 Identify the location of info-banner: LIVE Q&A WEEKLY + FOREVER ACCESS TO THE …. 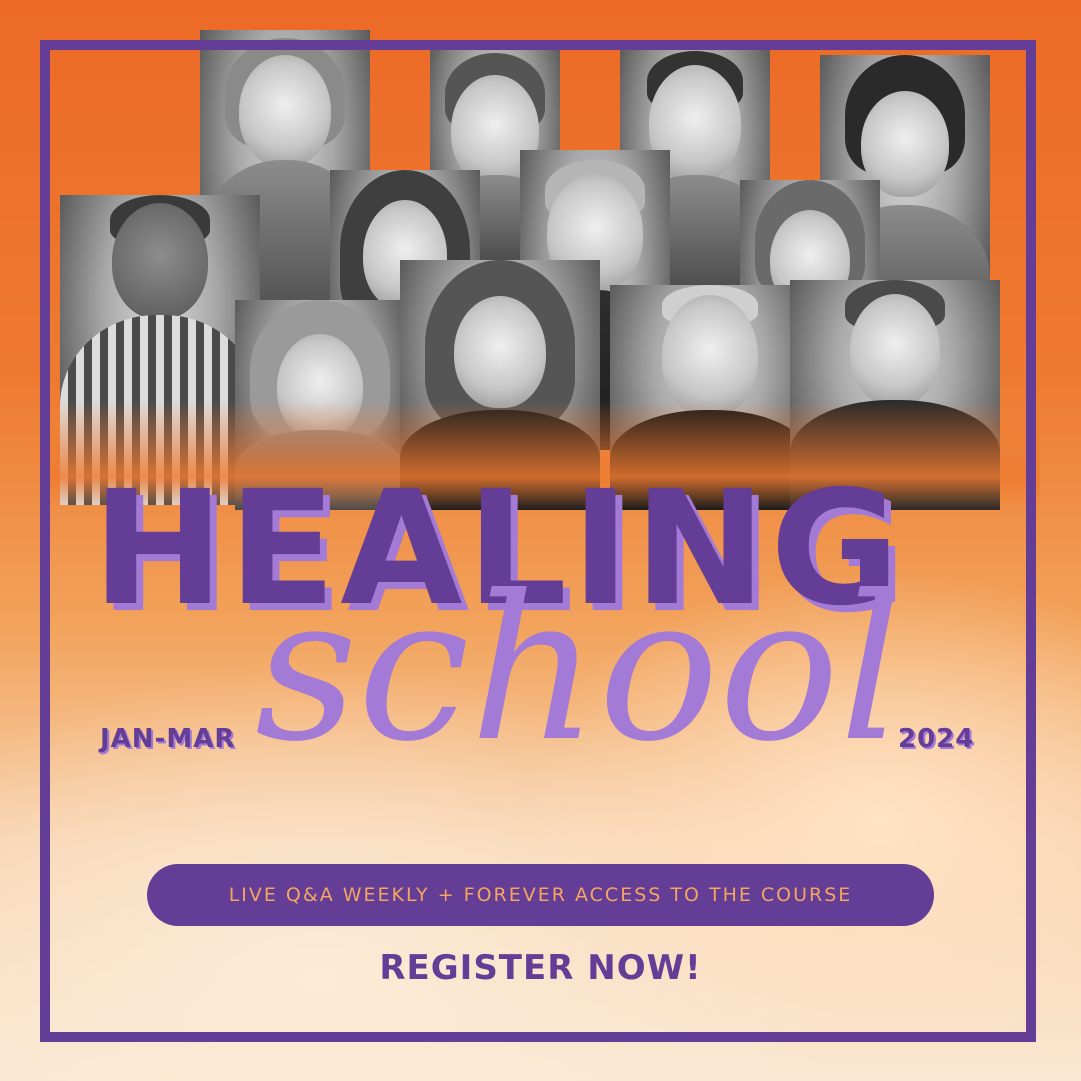
(540, 895).